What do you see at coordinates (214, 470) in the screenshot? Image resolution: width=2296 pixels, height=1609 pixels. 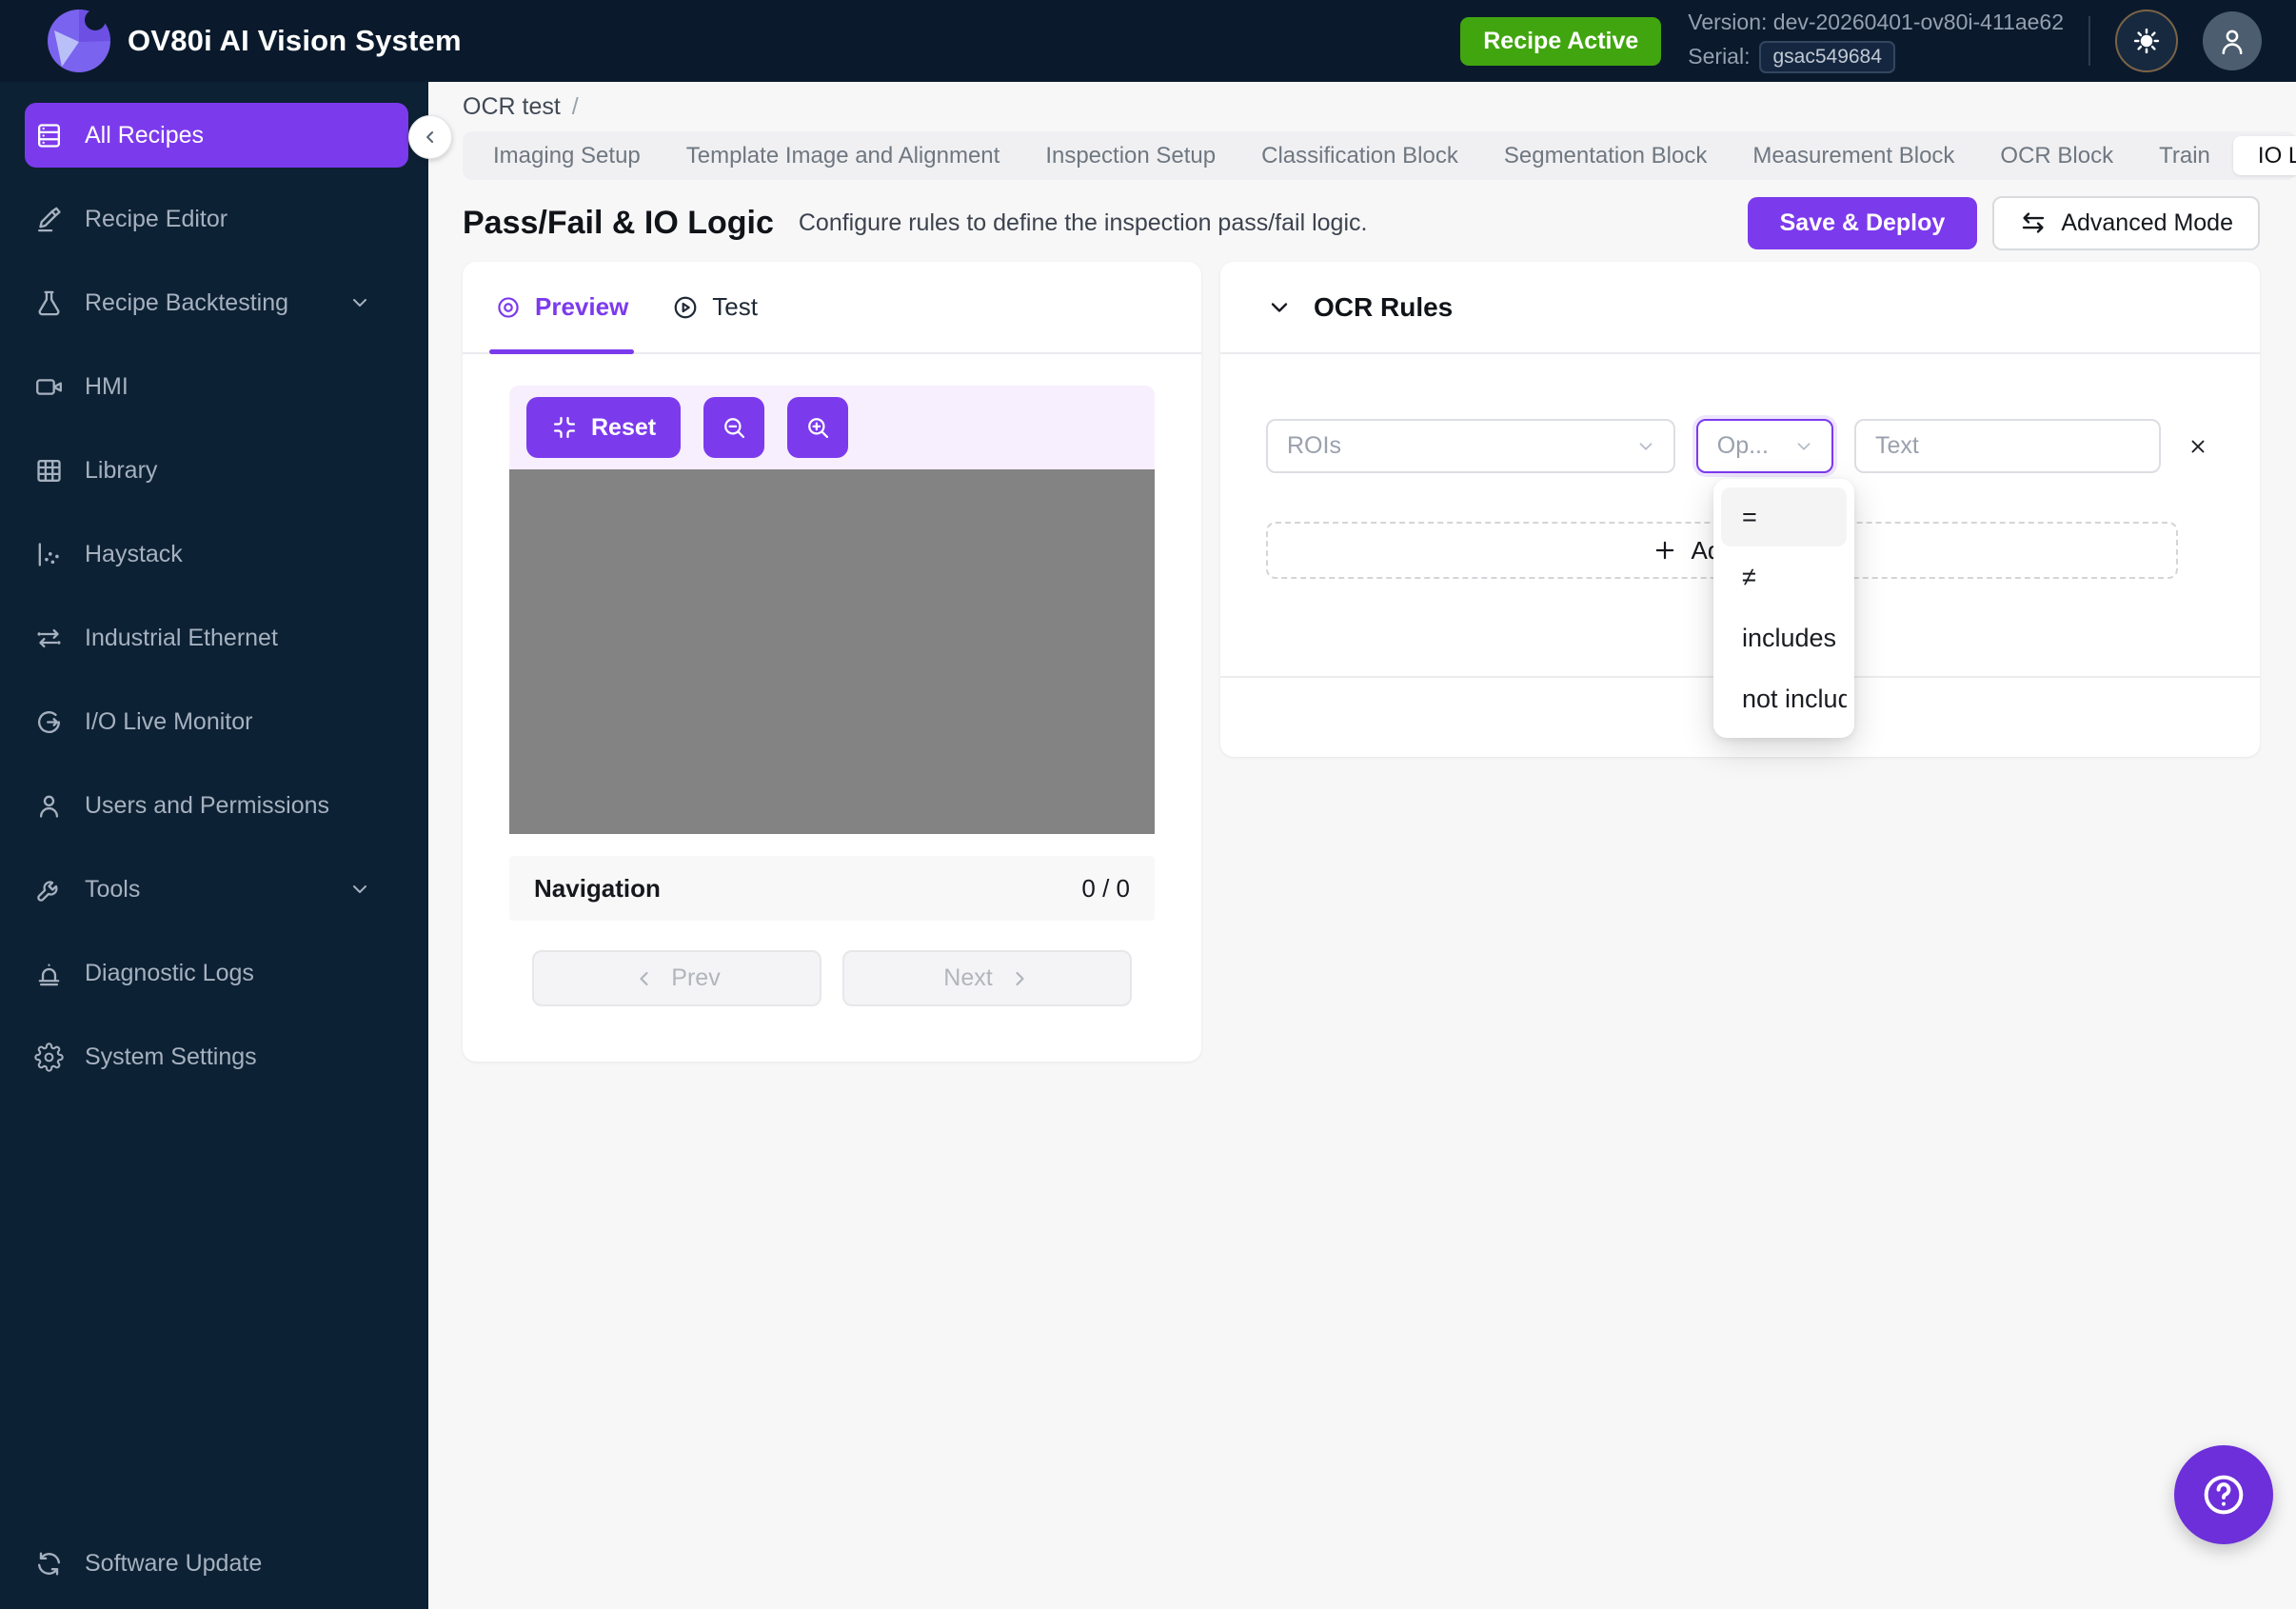 I see `sidebar-item-library: Library` at bounding box center [214, 470].